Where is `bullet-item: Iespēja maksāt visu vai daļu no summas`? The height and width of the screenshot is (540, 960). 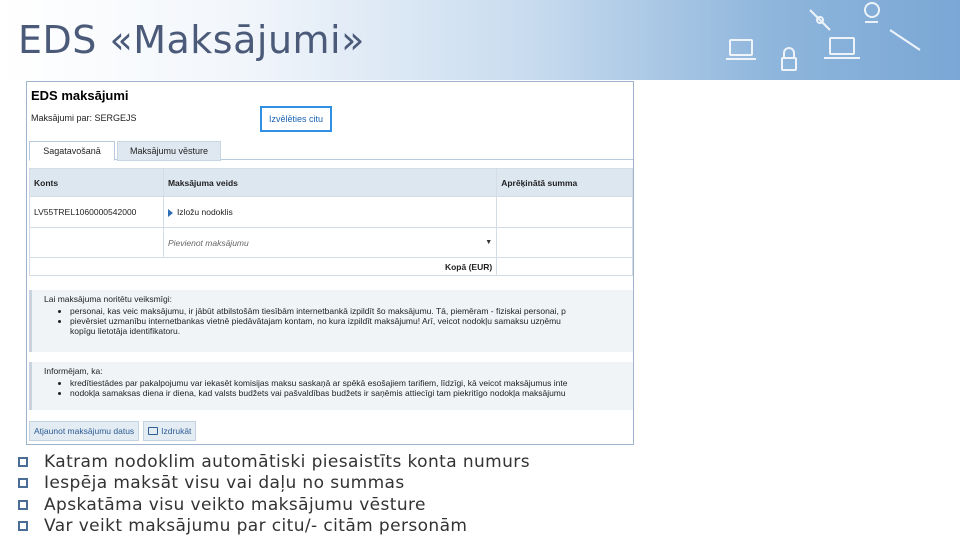
bullet-item: Iespēja maksāt visu vai daļu no summas is located at coordinates (468, 484).